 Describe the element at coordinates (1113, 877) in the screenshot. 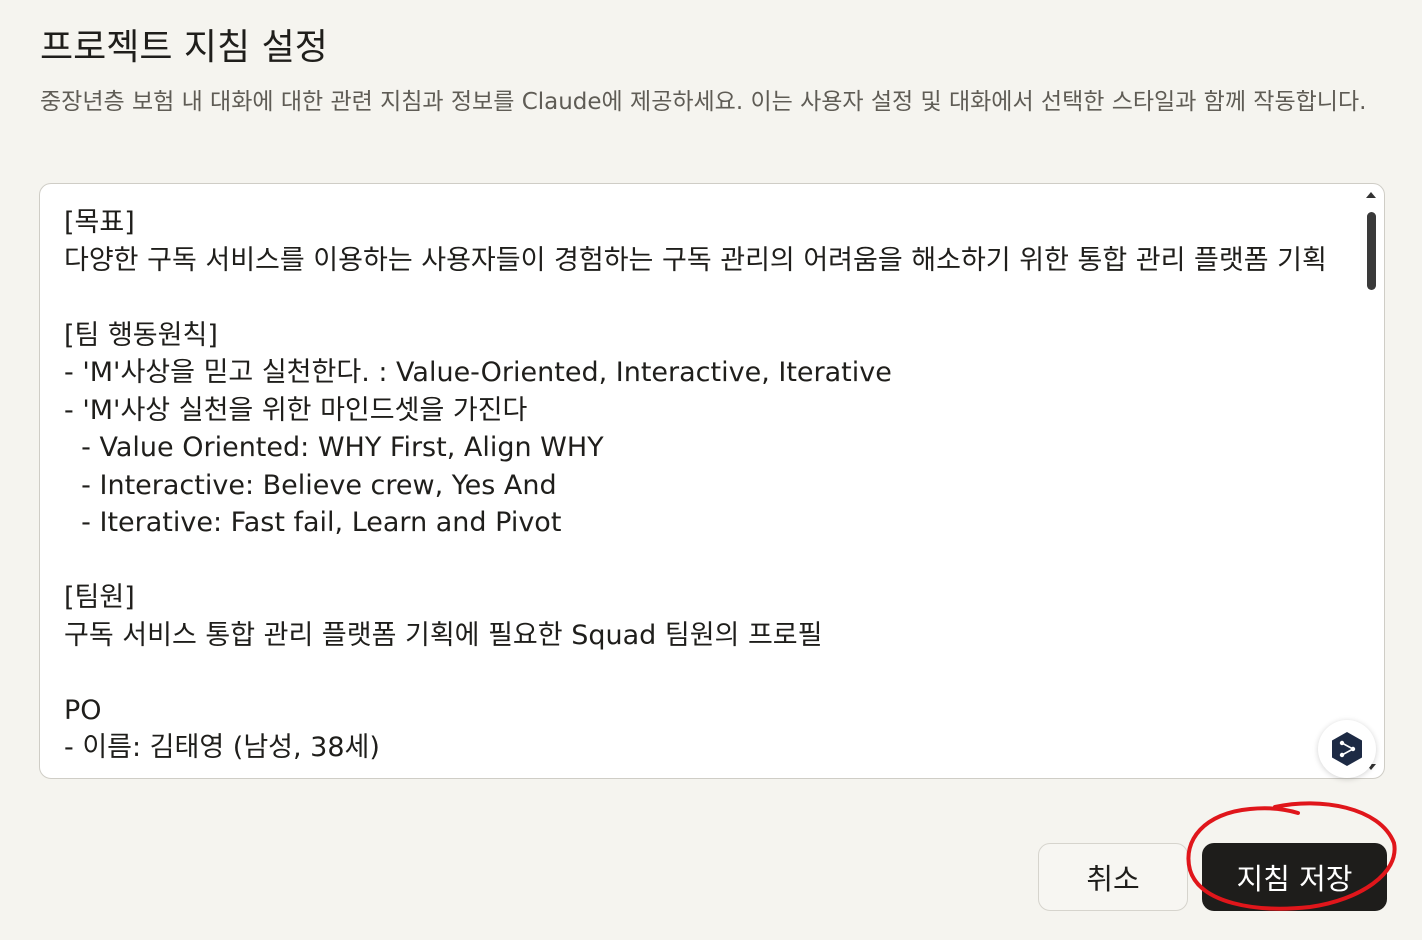

I see `cancel-button: 취소` at that location.